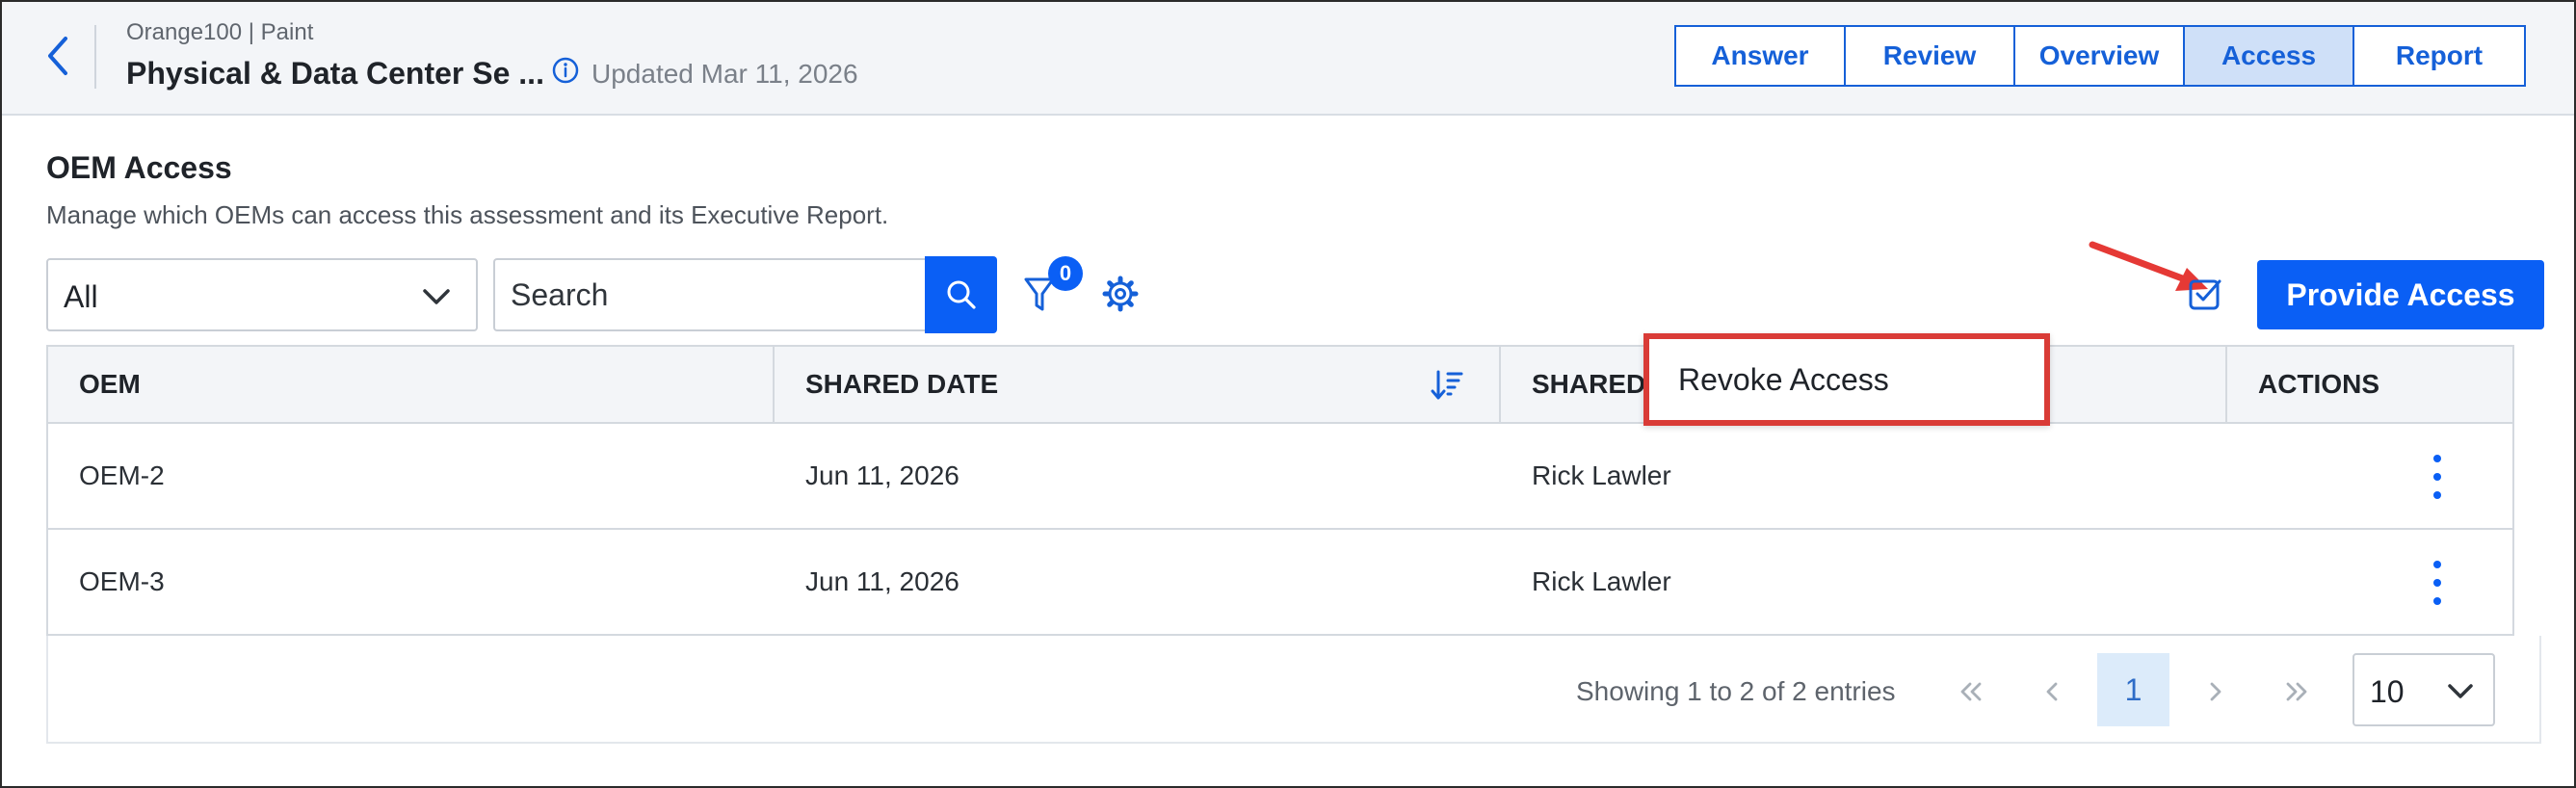 Image resolution: width=2576 pixels, height=788 pixels. I want to click on search-input, so click(710, 295).